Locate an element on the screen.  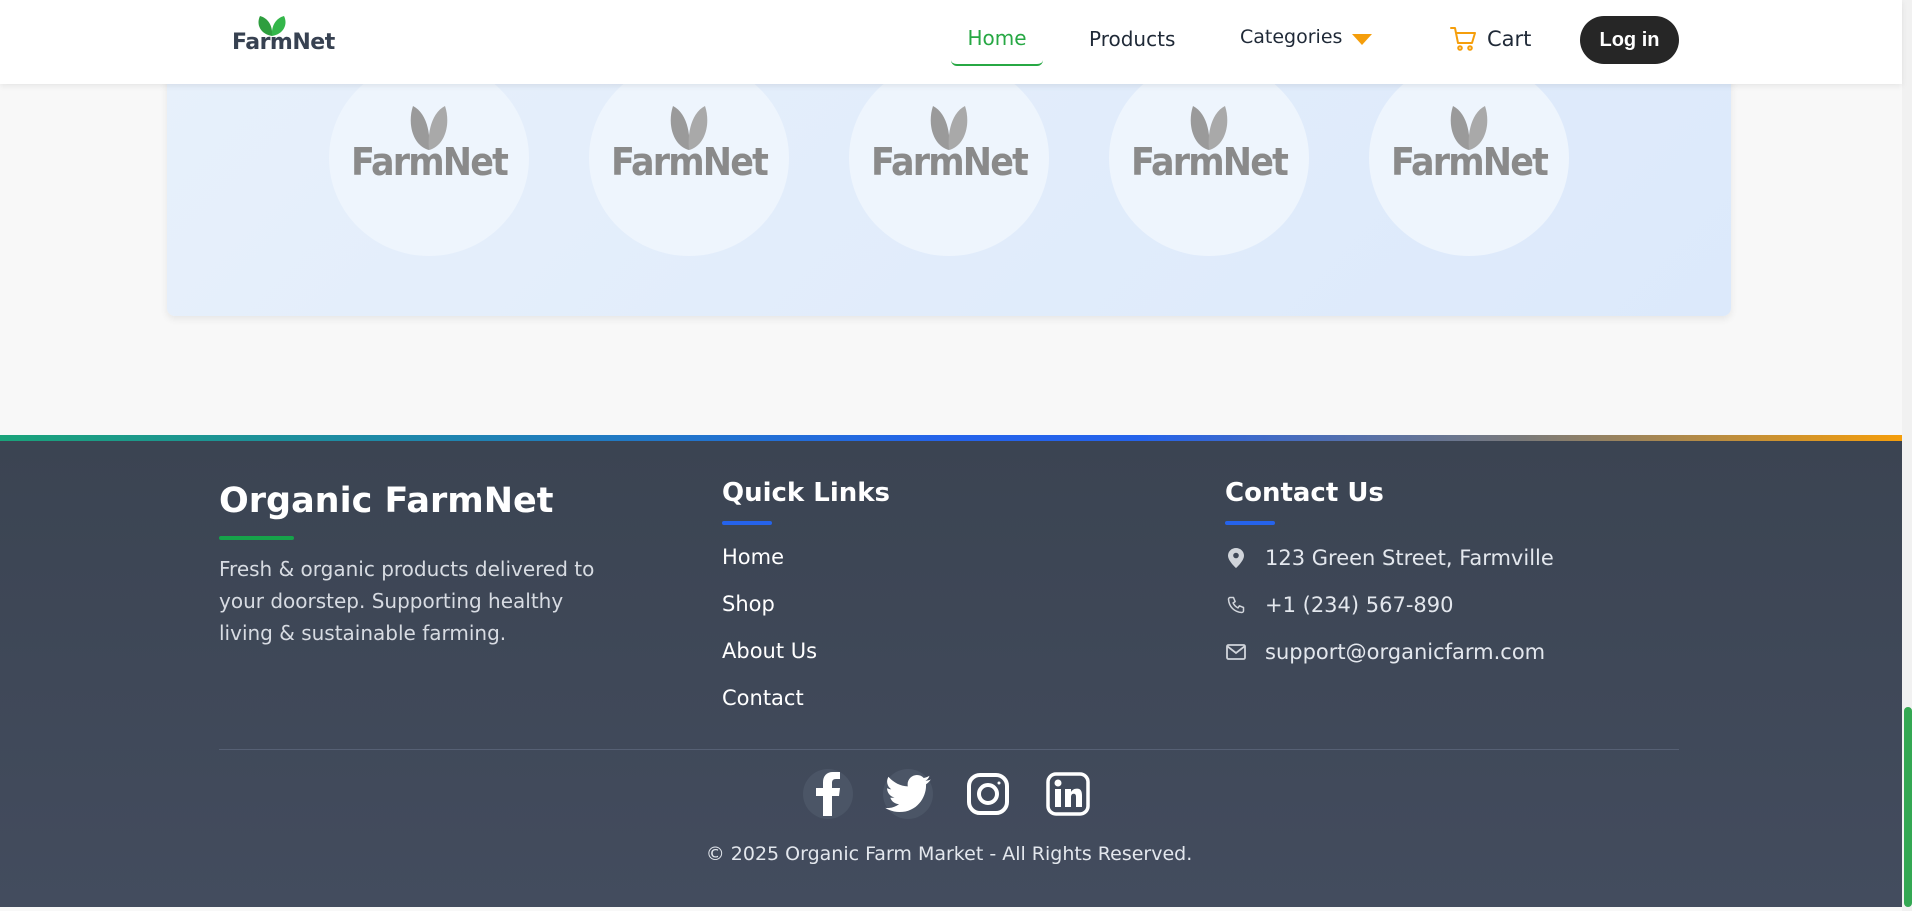
quick-links-underline is located at coordinates (747, 523).